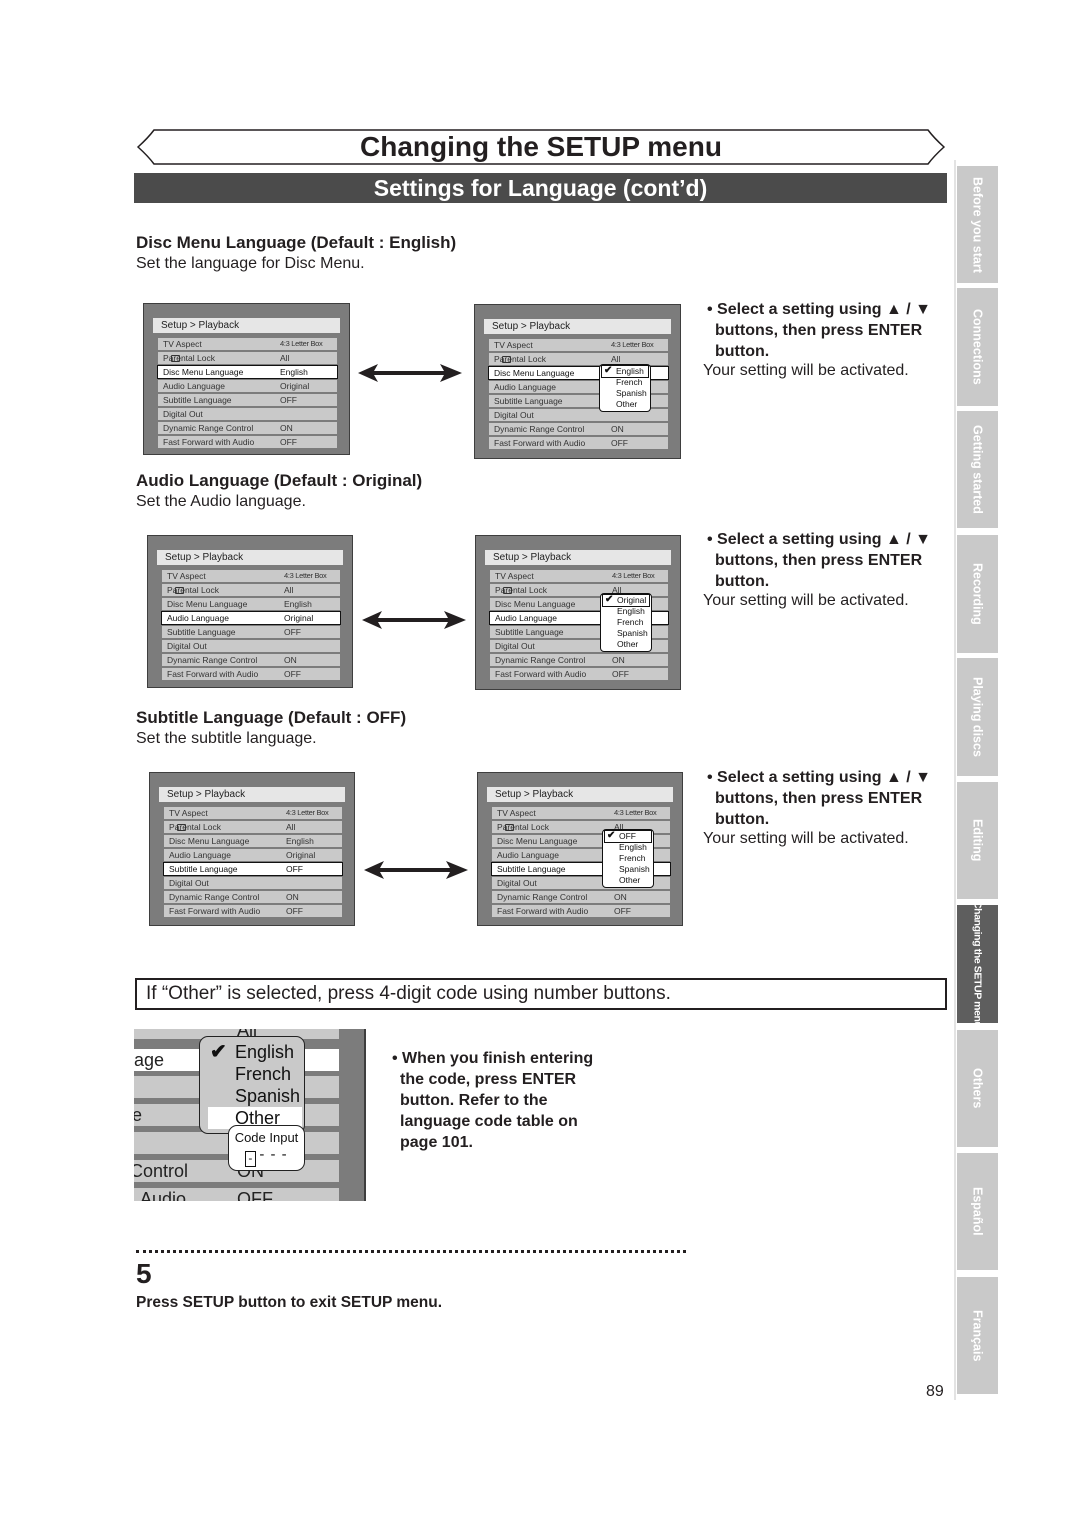 Image resolution: width=1080 pixels, height=1528 pixels. What do you see at coordinates (977, 594) in the screenshot?
I see `side-tab: Recording` at bounding box center [977, 594].